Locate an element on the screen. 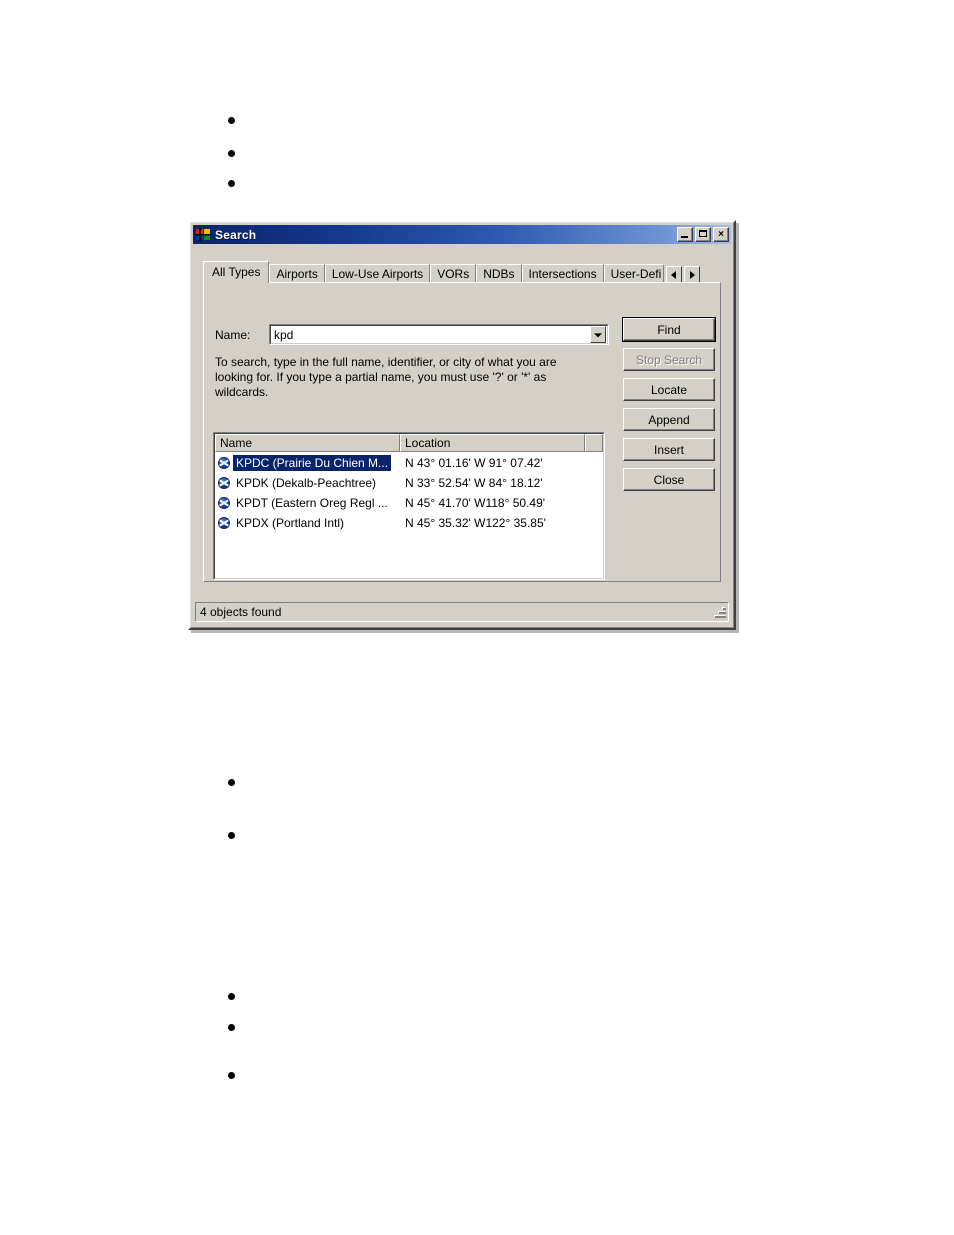 This screenshot has width=954, height=1235. result-name: KPDK (Dekalb-Peachtree) is located at coordinates (306, 483).